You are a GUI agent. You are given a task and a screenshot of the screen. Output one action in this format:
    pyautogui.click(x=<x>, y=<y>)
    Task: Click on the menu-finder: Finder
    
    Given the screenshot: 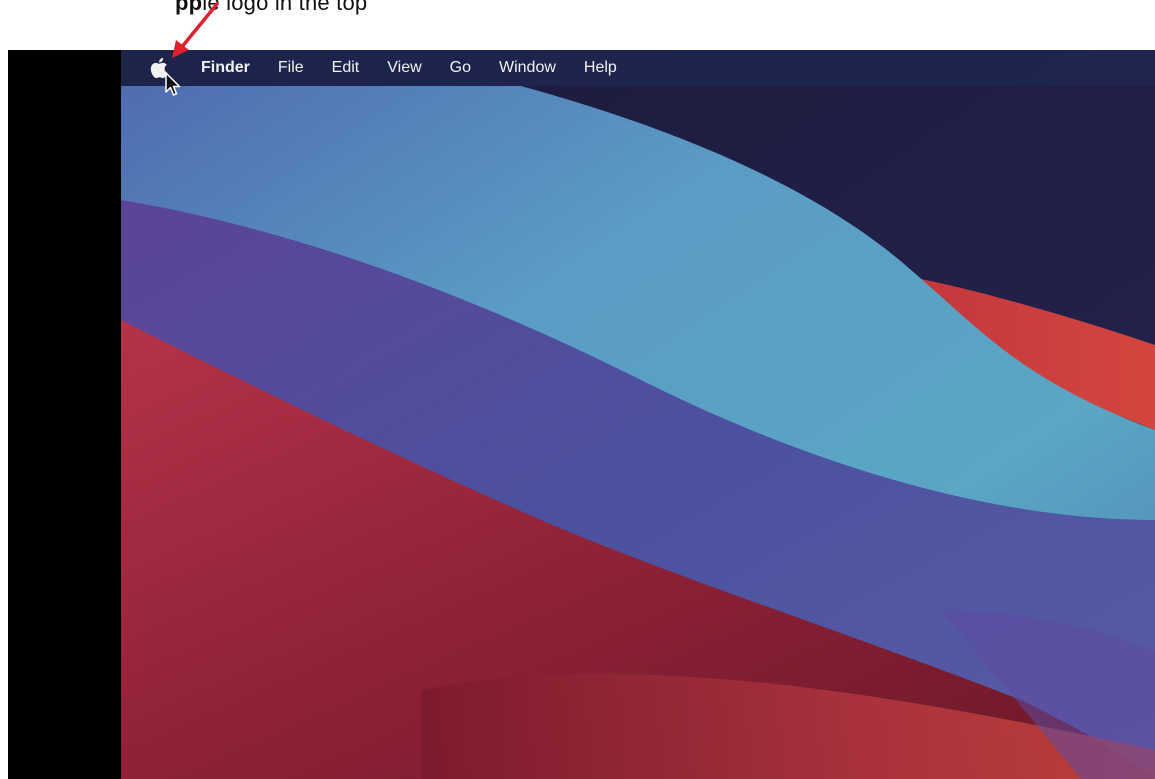 What is the action you would take?
    pyautogui.click(x=225, y=68)
    